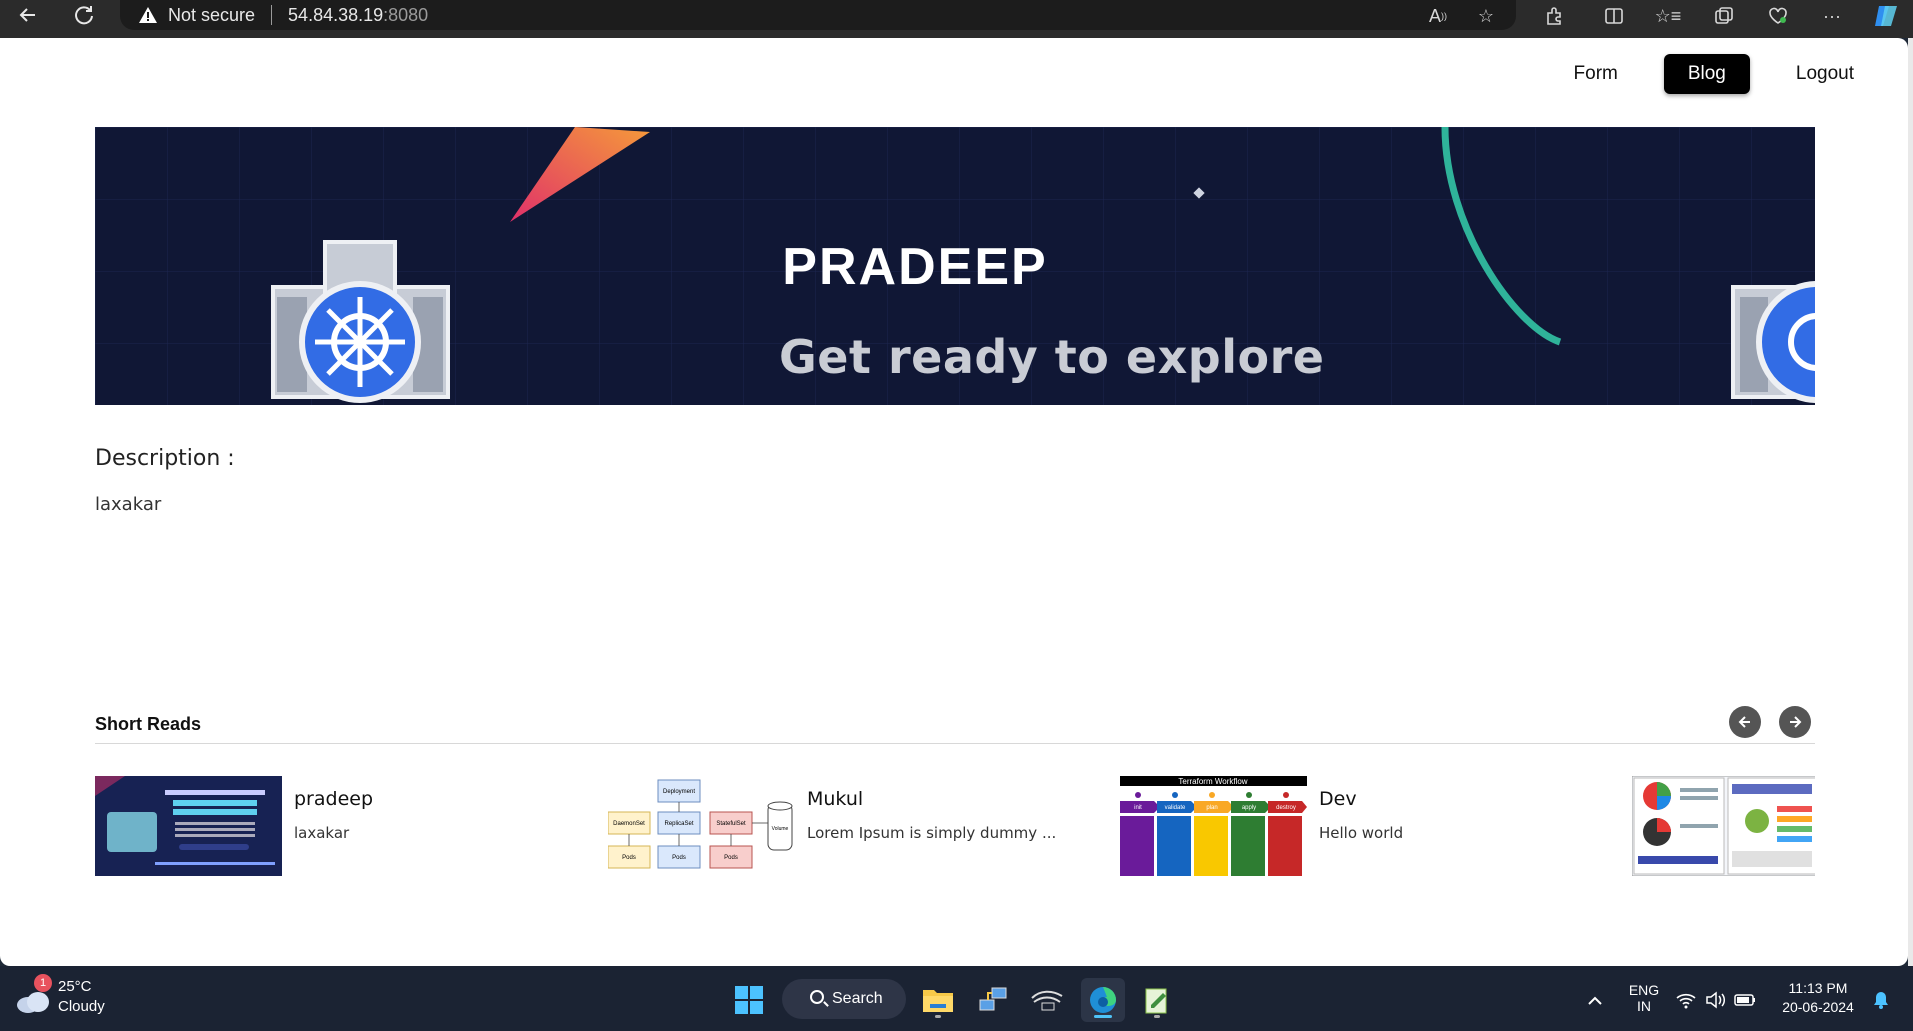 The width and height of the screenshot is (1913, 1031). What do you see at coordinates (322, 833) in the screenshot?
I see `card-description: laxakar` at bounding box center [322, 833].